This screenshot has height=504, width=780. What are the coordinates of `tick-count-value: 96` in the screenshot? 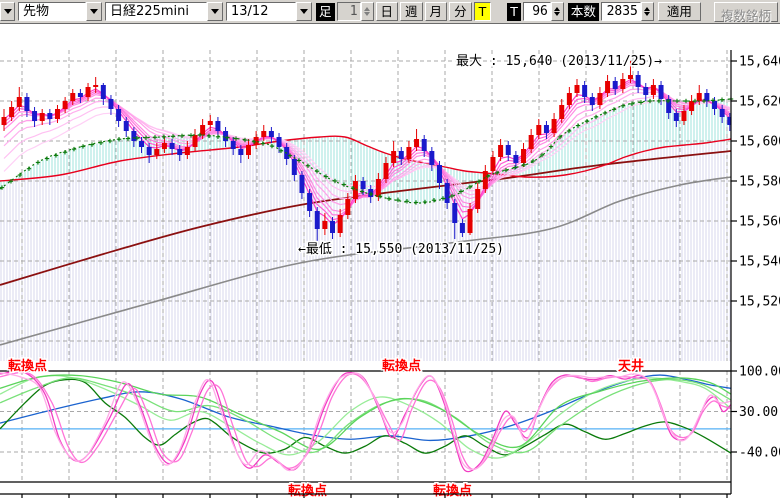 It's located at (536, 11).